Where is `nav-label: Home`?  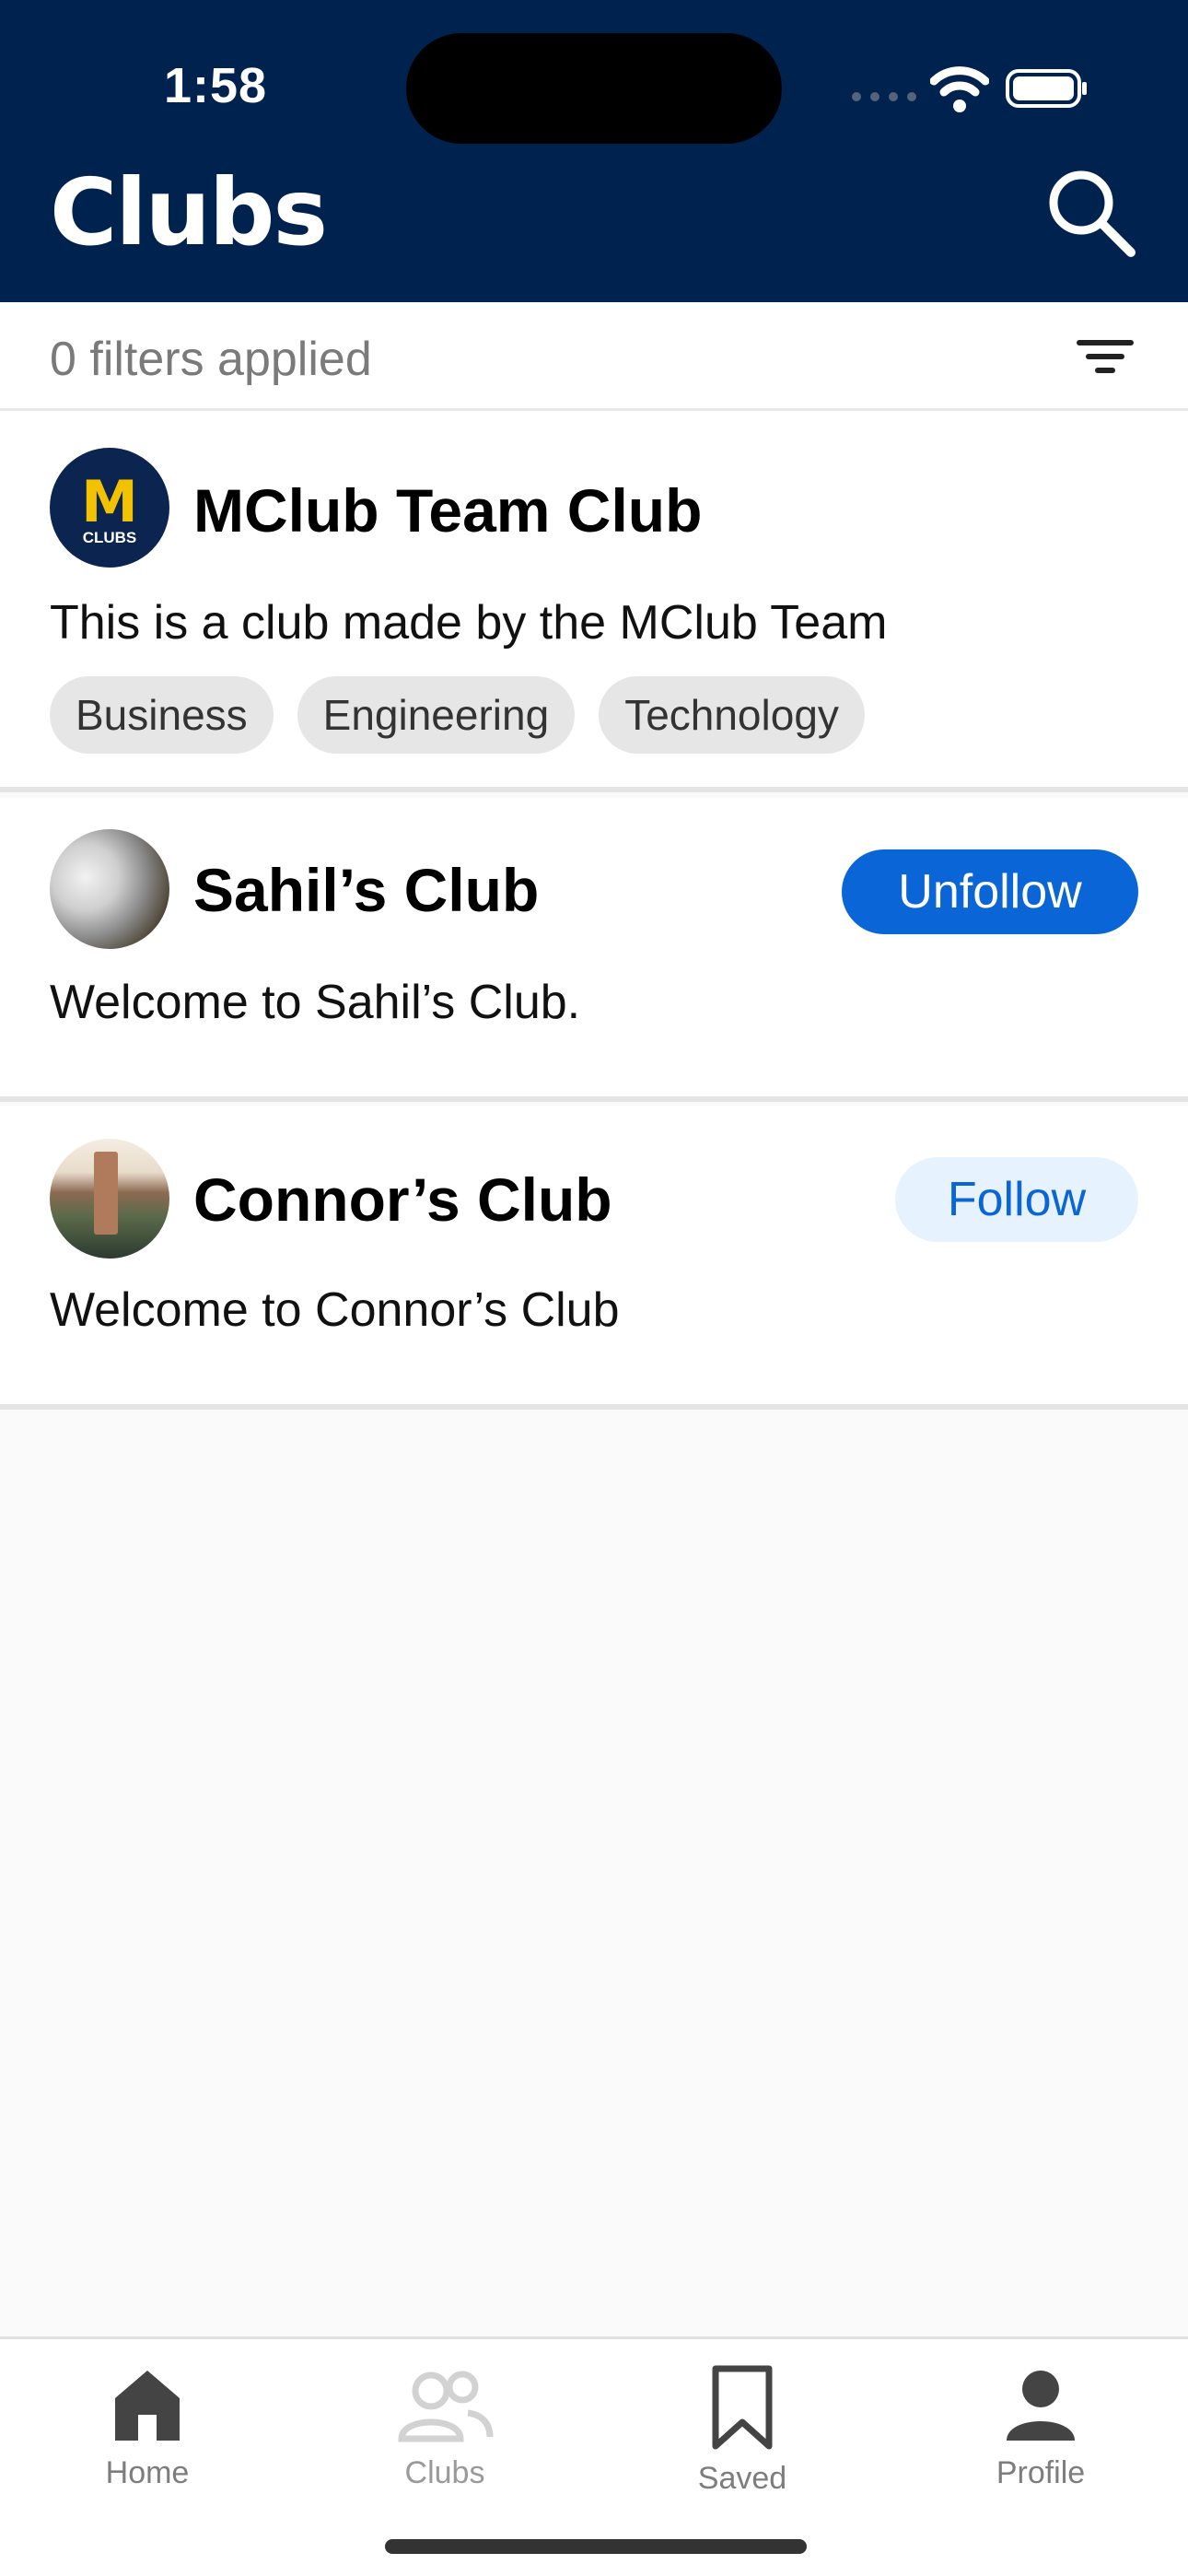
nav-label: Home is located at coordinates (147, 2472).